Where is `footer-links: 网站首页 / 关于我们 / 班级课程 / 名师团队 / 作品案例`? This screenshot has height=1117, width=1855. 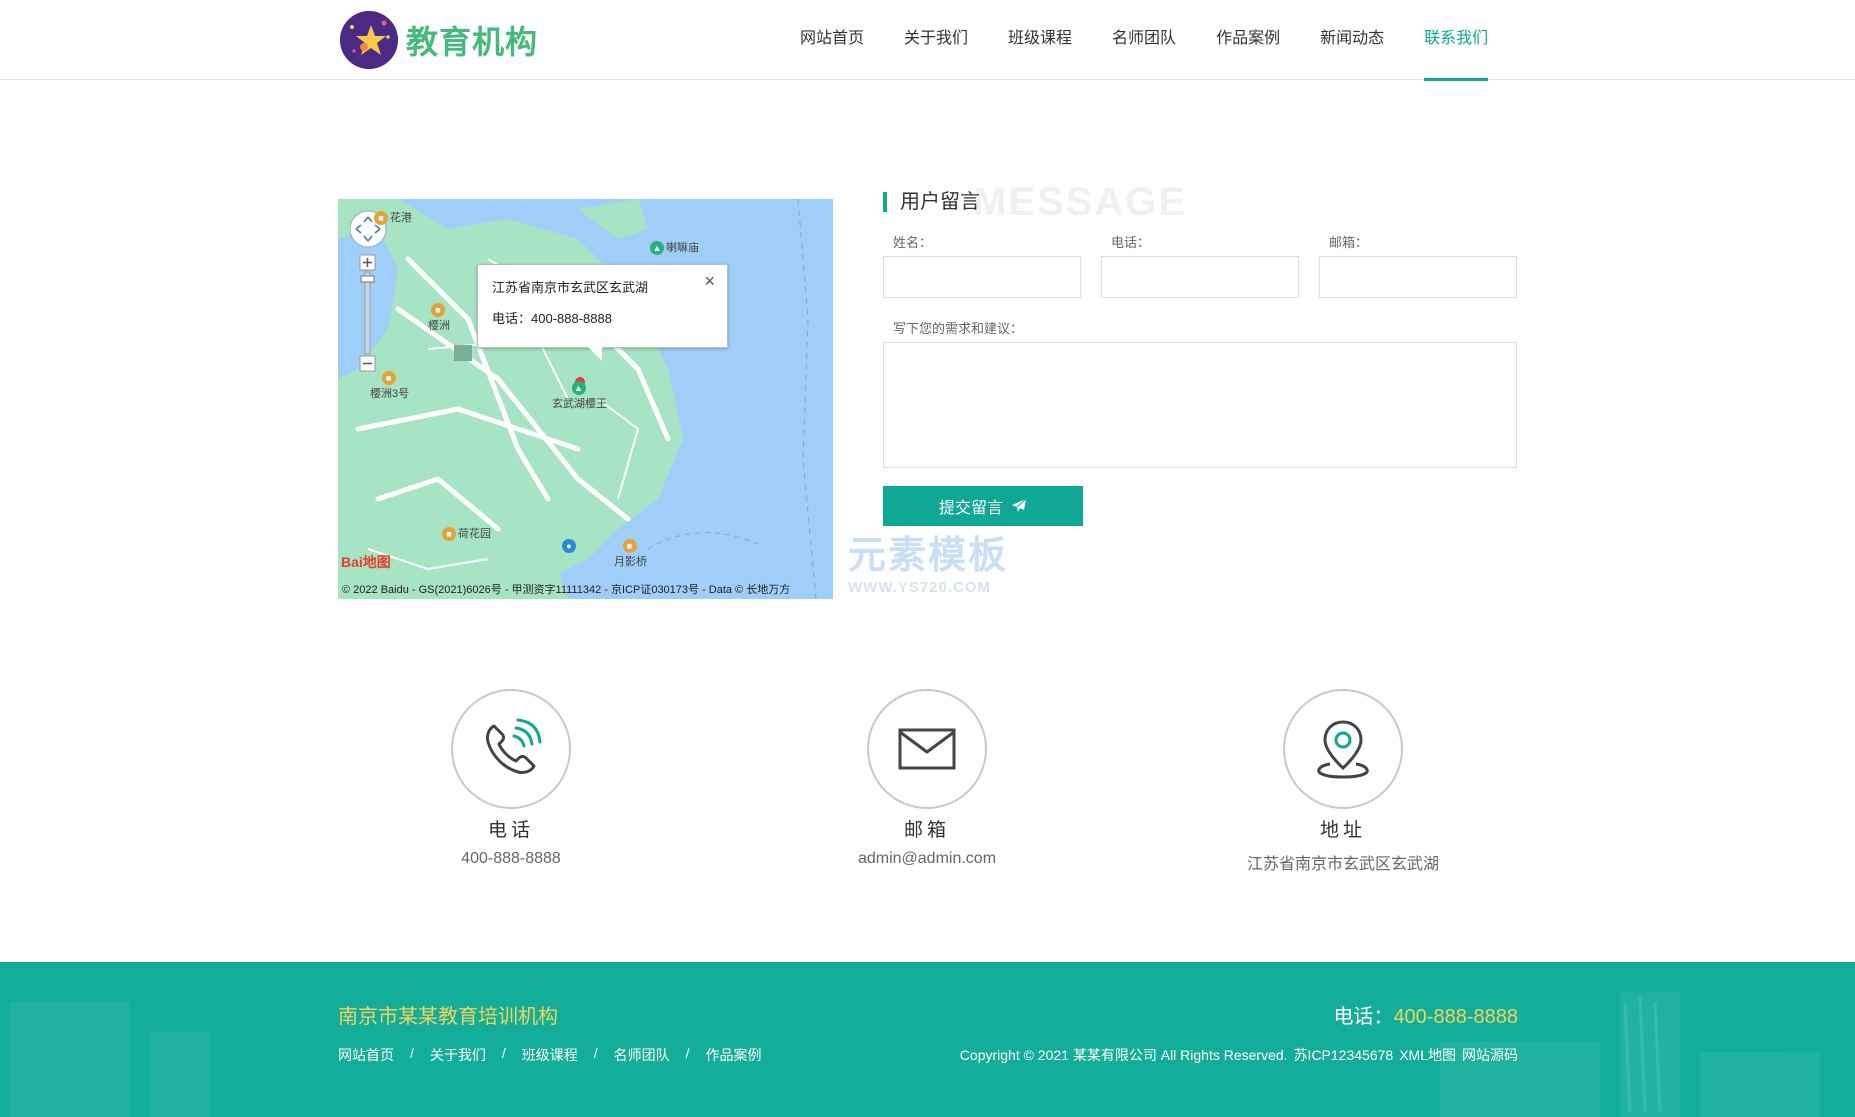 footer-links: 网站首页 / 关于我们 / 班级课程 / 名师团队 / 作品案例 is located at coordinates (550, 1055).